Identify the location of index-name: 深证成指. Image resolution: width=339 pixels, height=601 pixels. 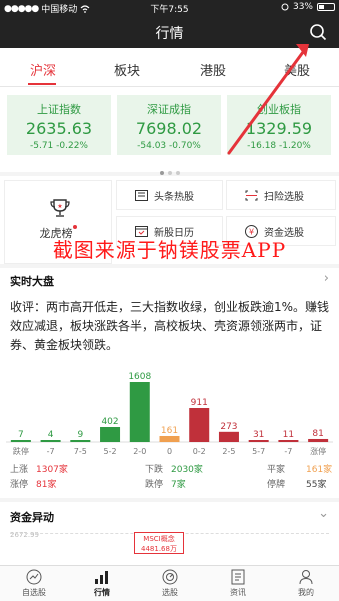
(169, 109).